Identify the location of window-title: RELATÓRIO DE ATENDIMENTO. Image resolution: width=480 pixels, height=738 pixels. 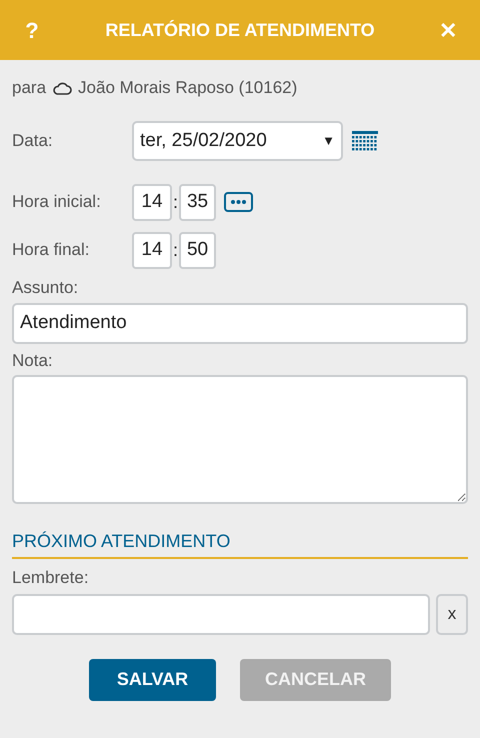
(240, 30).